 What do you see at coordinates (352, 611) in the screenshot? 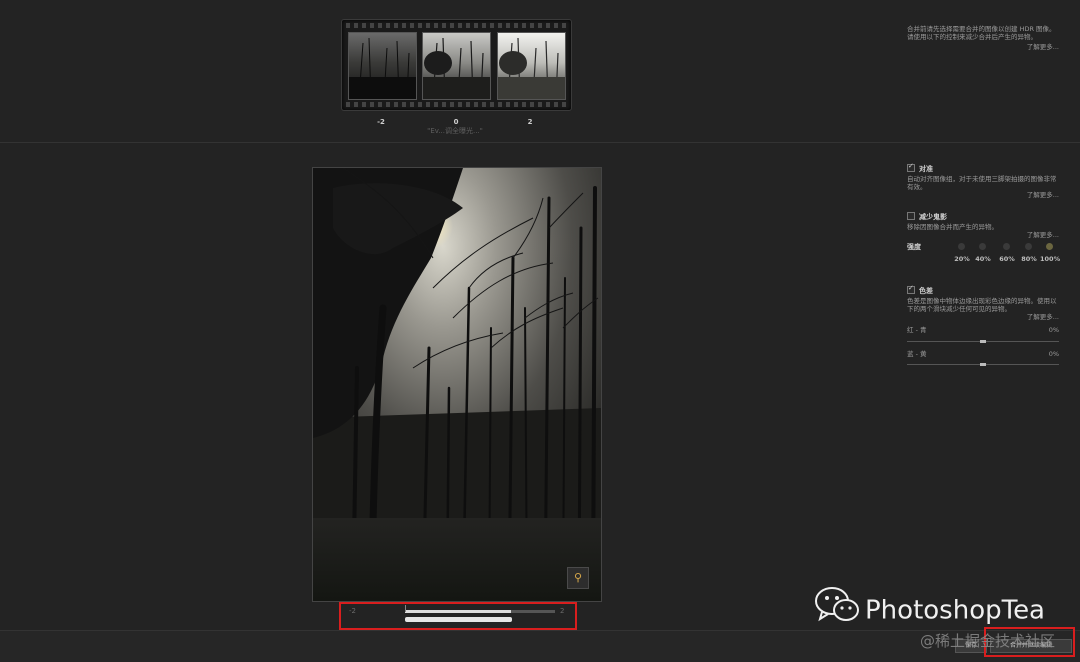
I see `slider-min-label: -2` at bounding box center [352, 611].